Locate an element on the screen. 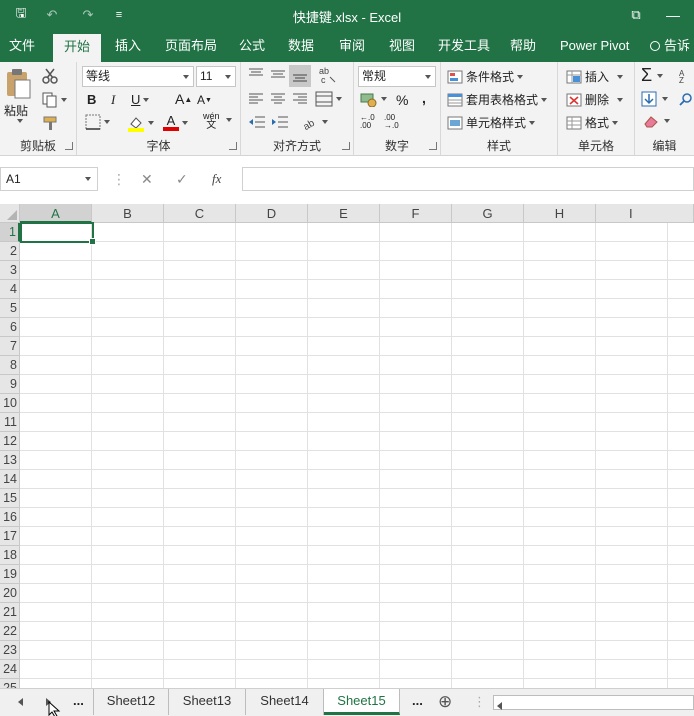 The height and width of the screenshot is (716, 694). row-header: 21 is located at coordinates (10, 612).